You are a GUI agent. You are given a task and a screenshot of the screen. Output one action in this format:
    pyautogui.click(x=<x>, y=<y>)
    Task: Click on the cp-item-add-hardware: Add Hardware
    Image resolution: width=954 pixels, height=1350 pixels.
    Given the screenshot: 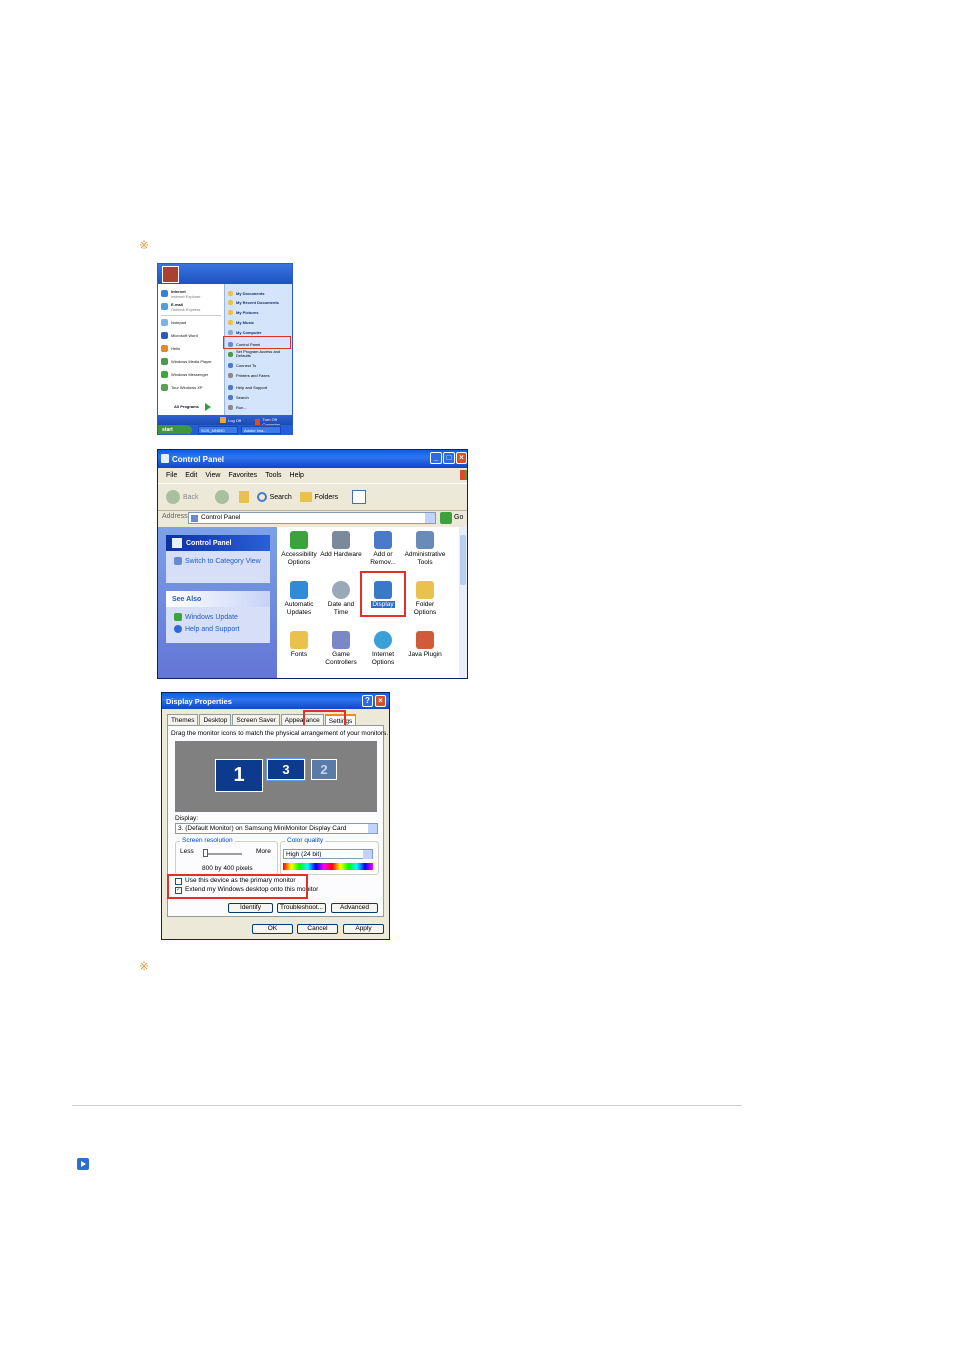 What is the action you would take?
    pyautogui.click(x=341, y=545)
    